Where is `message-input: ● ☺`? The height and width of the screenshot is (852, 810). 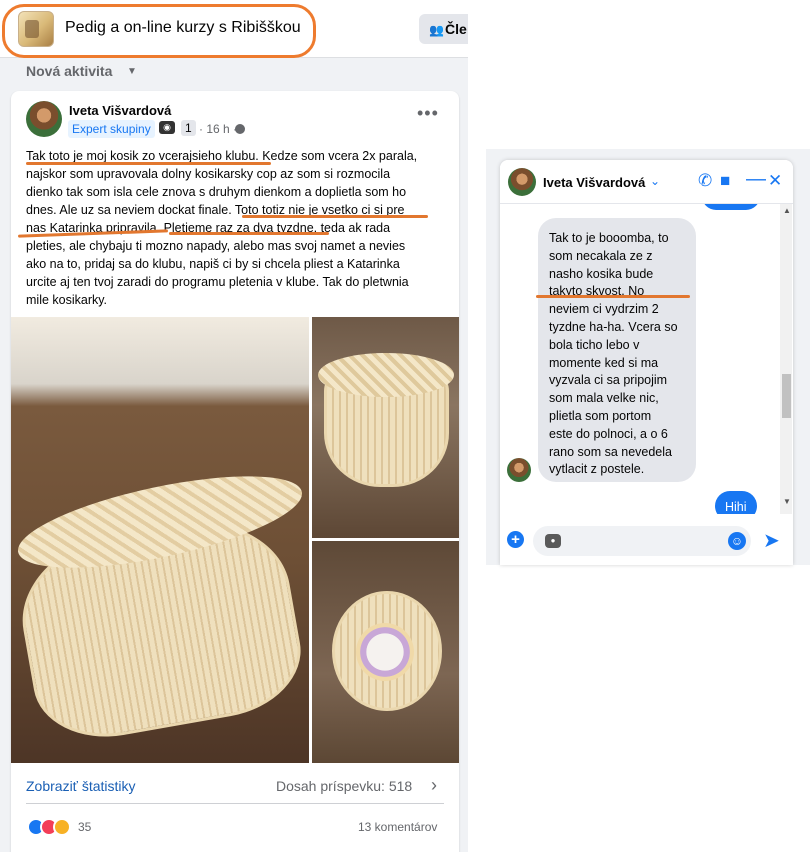 message-input: ● ☺ is located at coordinates (642, 541).